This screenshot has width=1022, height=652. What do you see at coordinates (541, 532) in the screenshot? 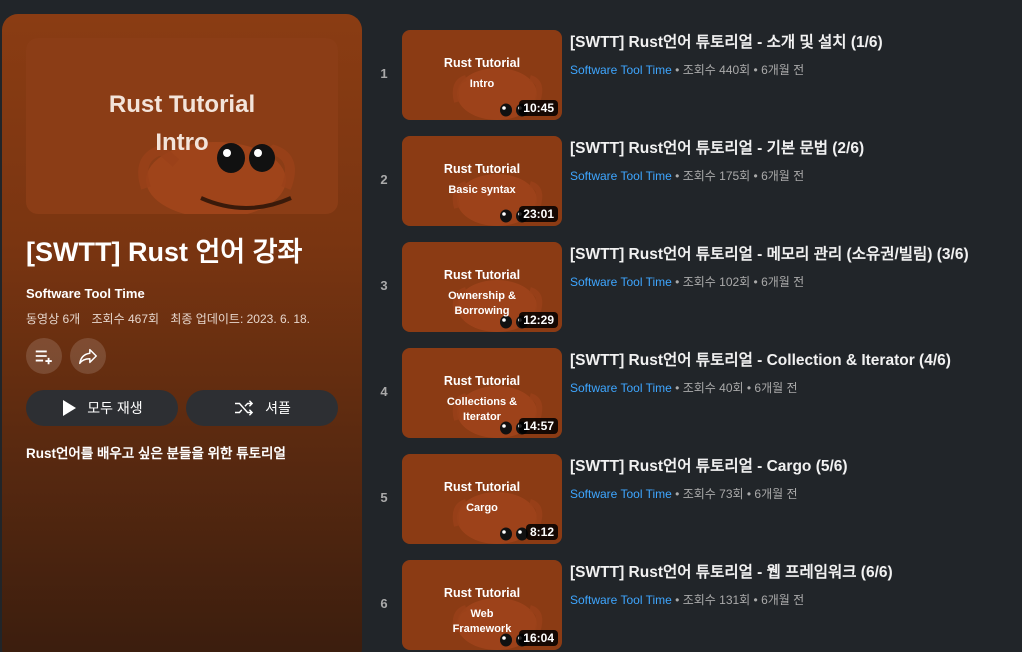
I see `video-duration: 8:12` at bounding box center [541, 532].